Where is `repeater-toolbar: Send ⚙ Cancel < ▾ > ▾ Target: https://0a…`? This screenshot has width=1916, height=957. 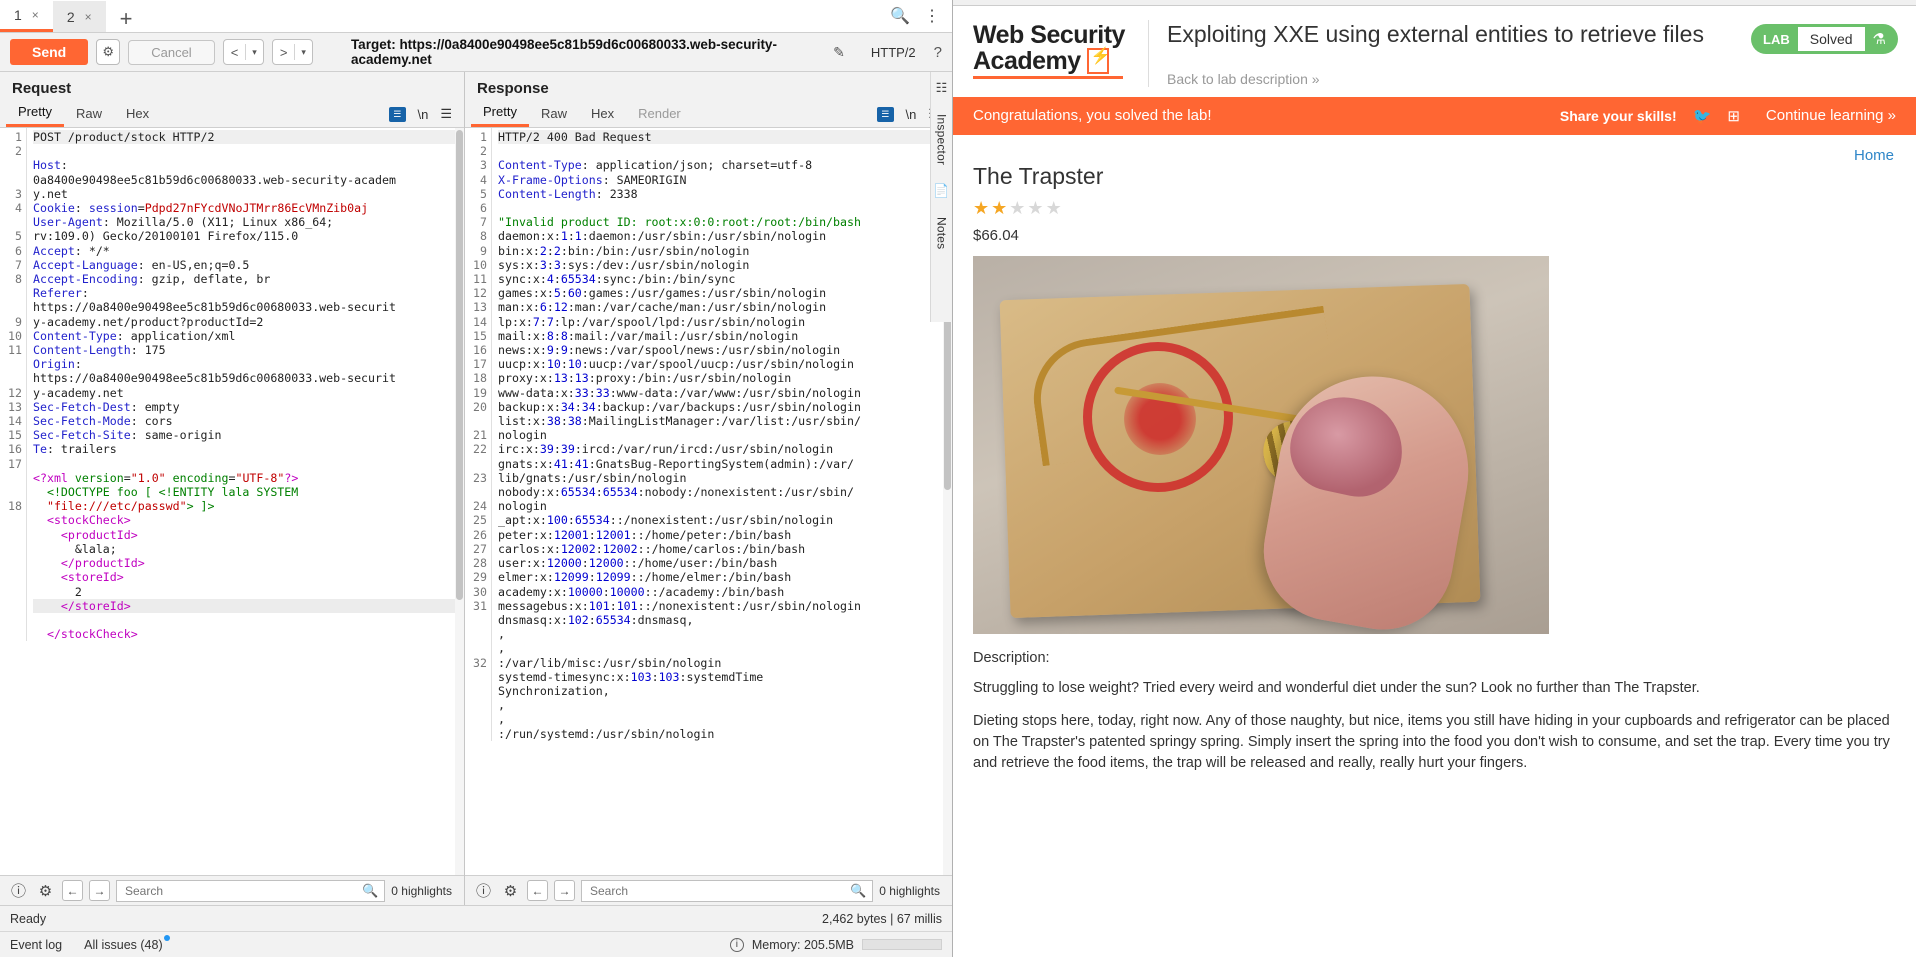 repeater-toolbar: Send ⚙ Cancel < ▾ > ▾ Target: https://0a… is located at coordinates (476, 52).